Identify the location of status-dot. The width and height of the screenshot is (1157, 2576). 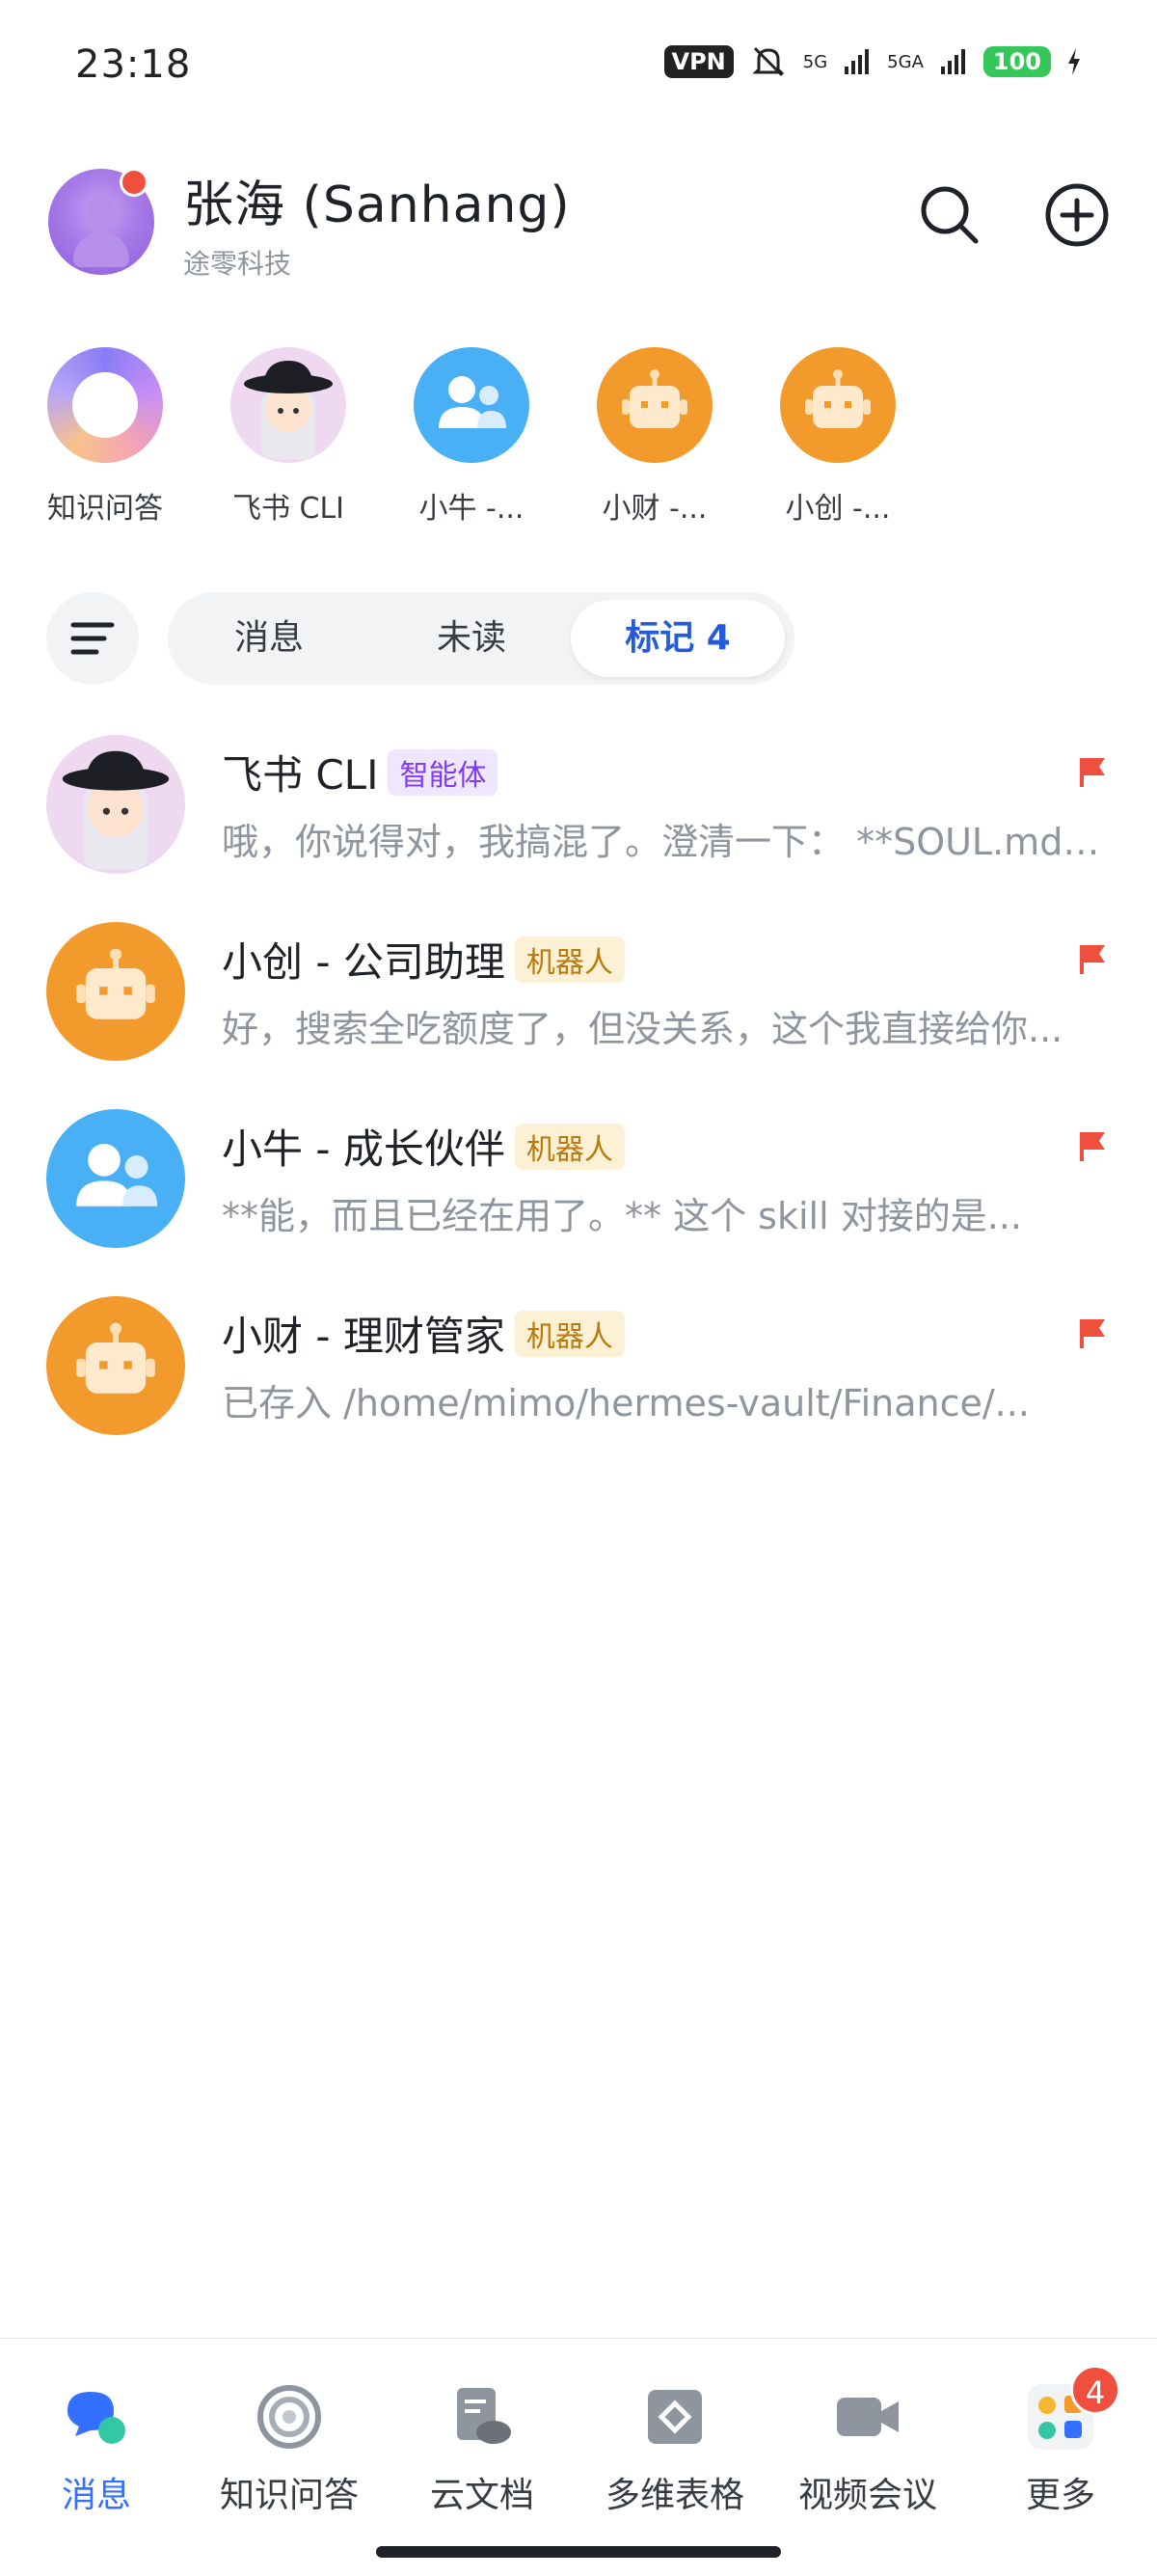
(134, 182).